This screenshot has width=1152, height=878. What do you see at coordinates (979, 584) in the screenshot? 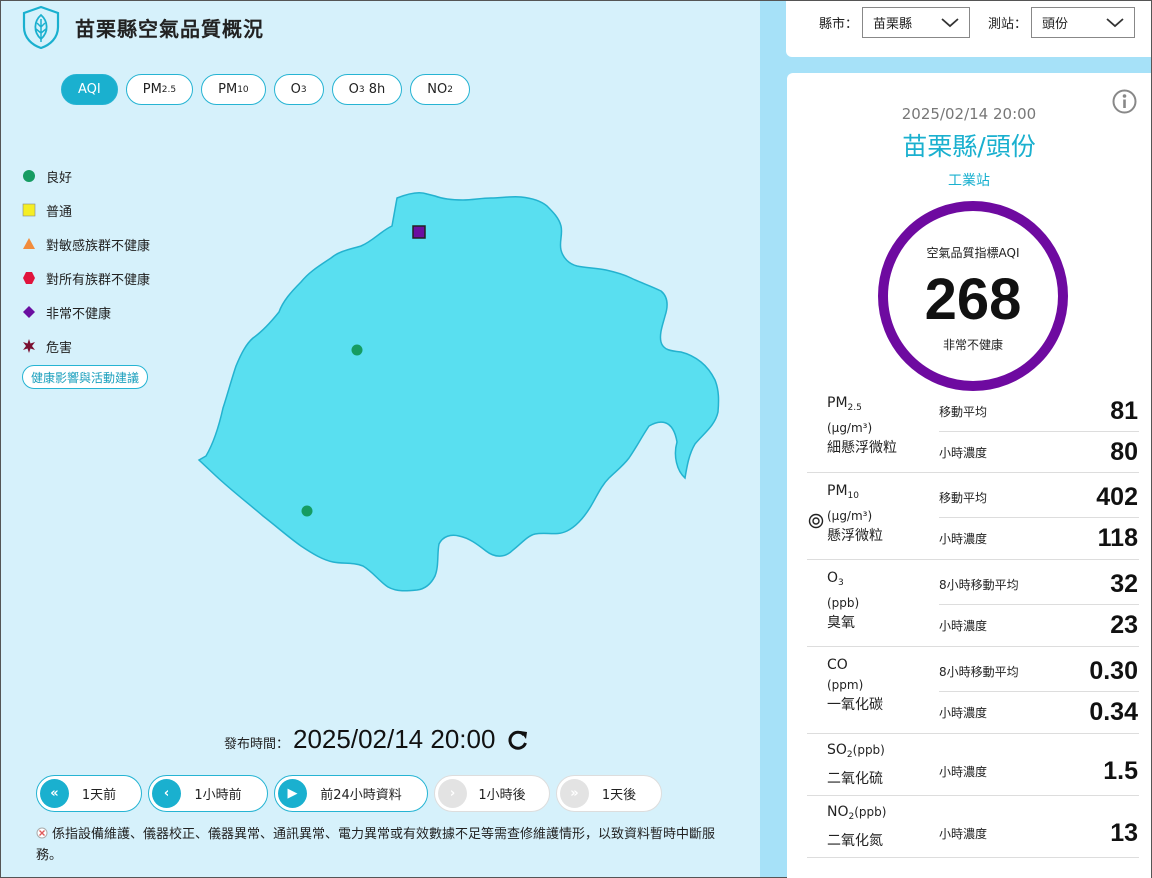
I see `measure-label: 8小時移動平均` at bounding box center [979, 584].